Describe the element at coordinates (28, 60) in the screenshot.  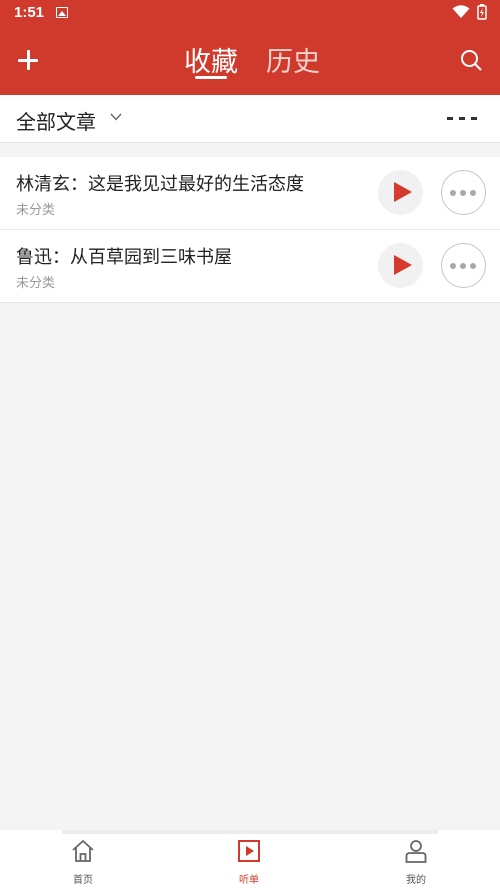
I see `add-button` at that location.